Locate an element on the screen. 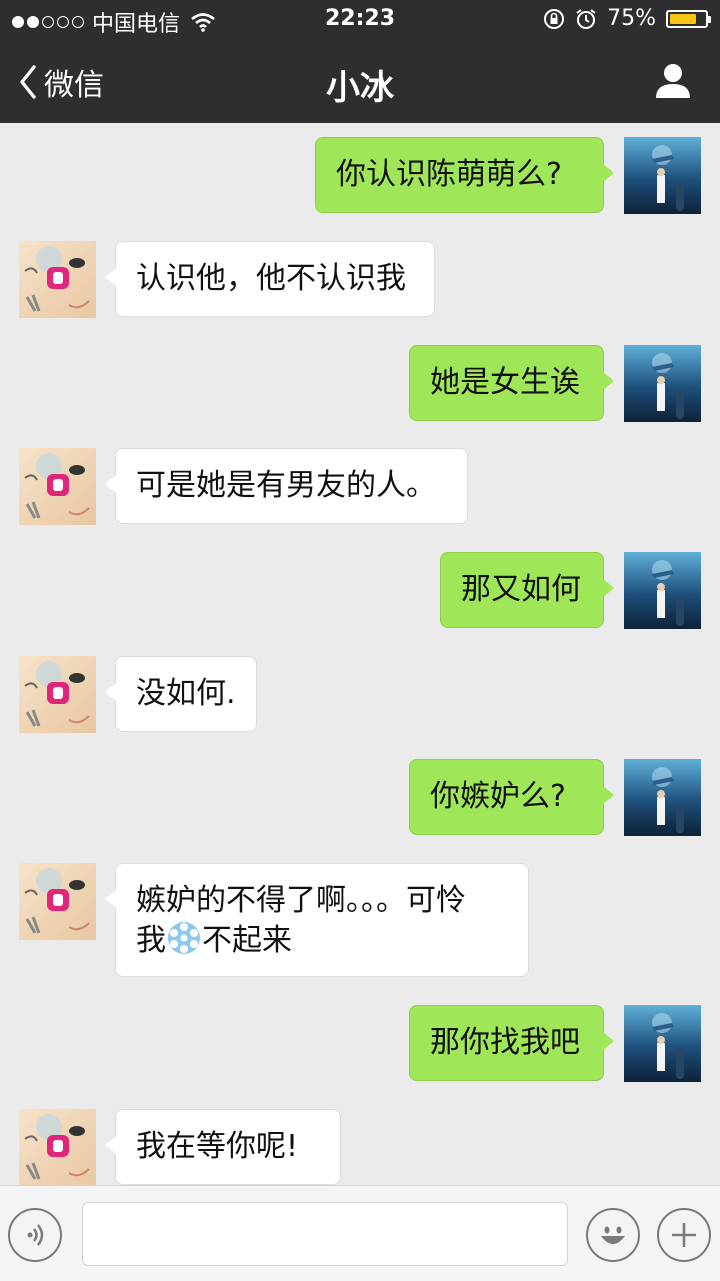 This screenshot has width=720, height=1281. message-text: 那又如何 is located at coordinates (521, 589).